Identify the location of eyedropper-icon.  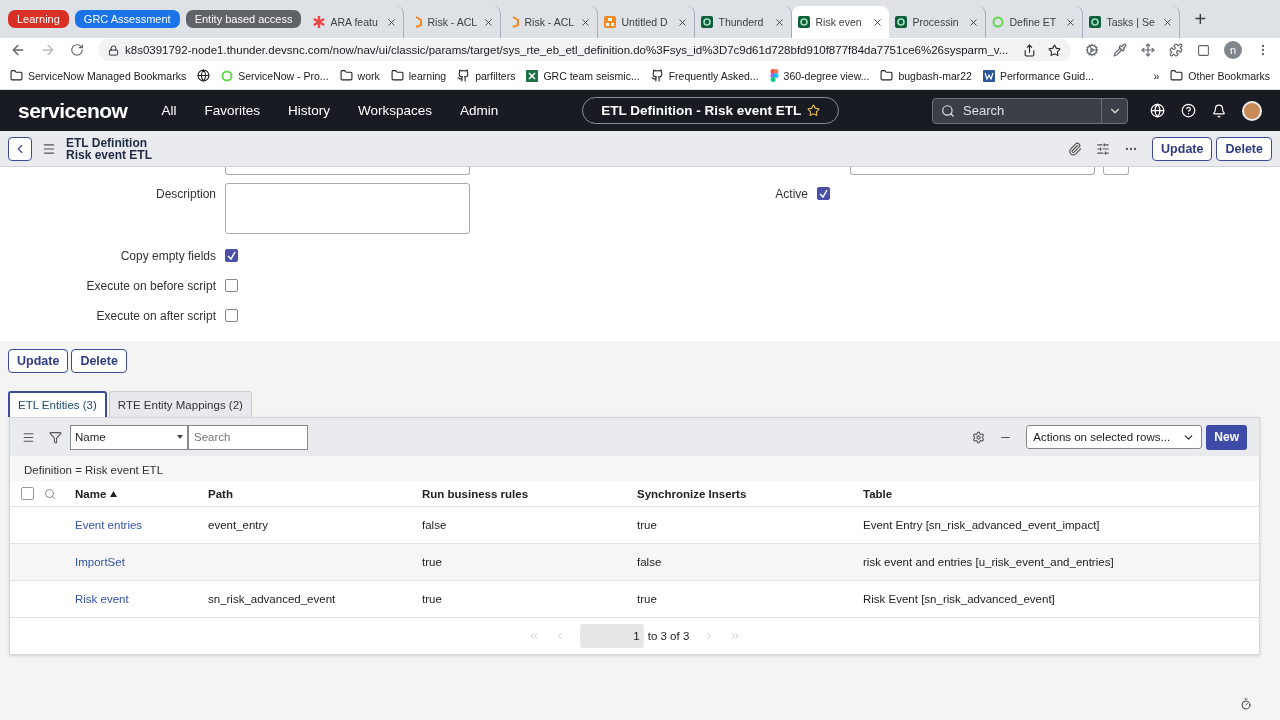
(1120, 50).